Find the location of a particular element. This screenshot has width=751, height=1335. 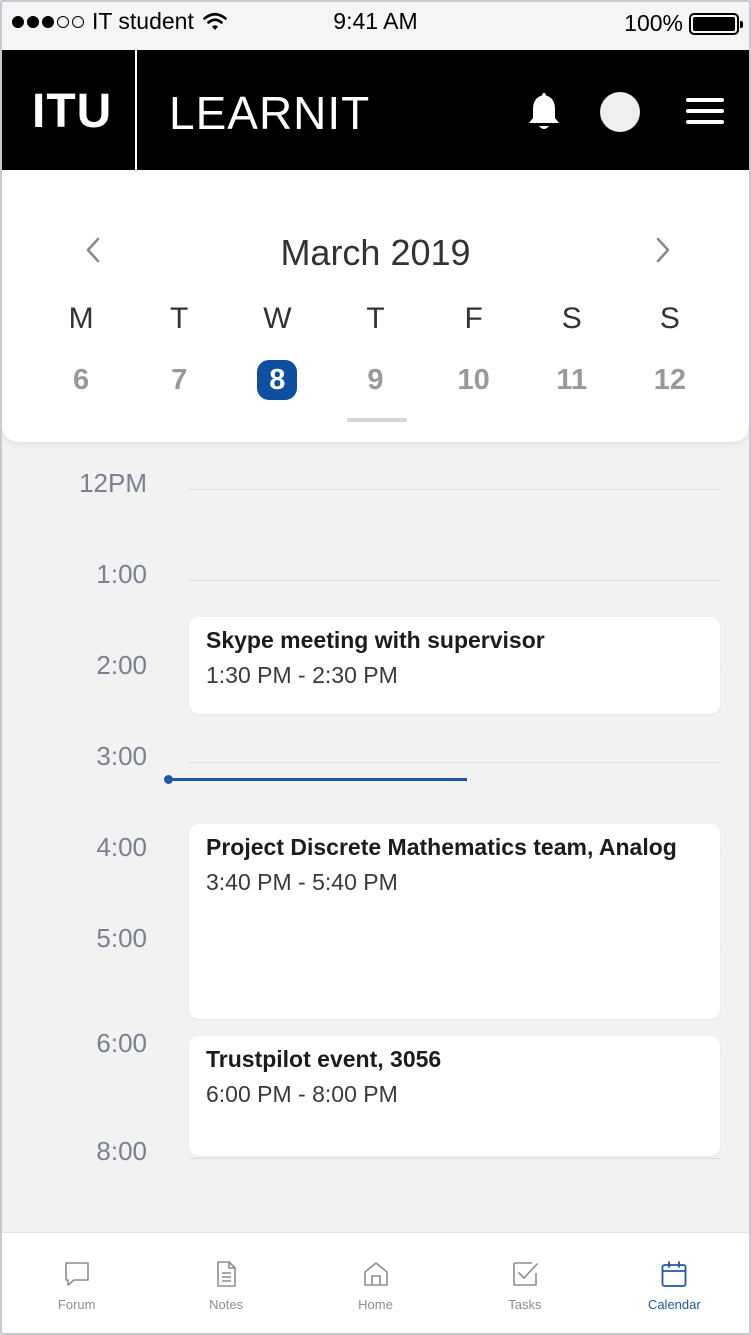

hour-label: 5:00 is located at coordinates (121, 938).